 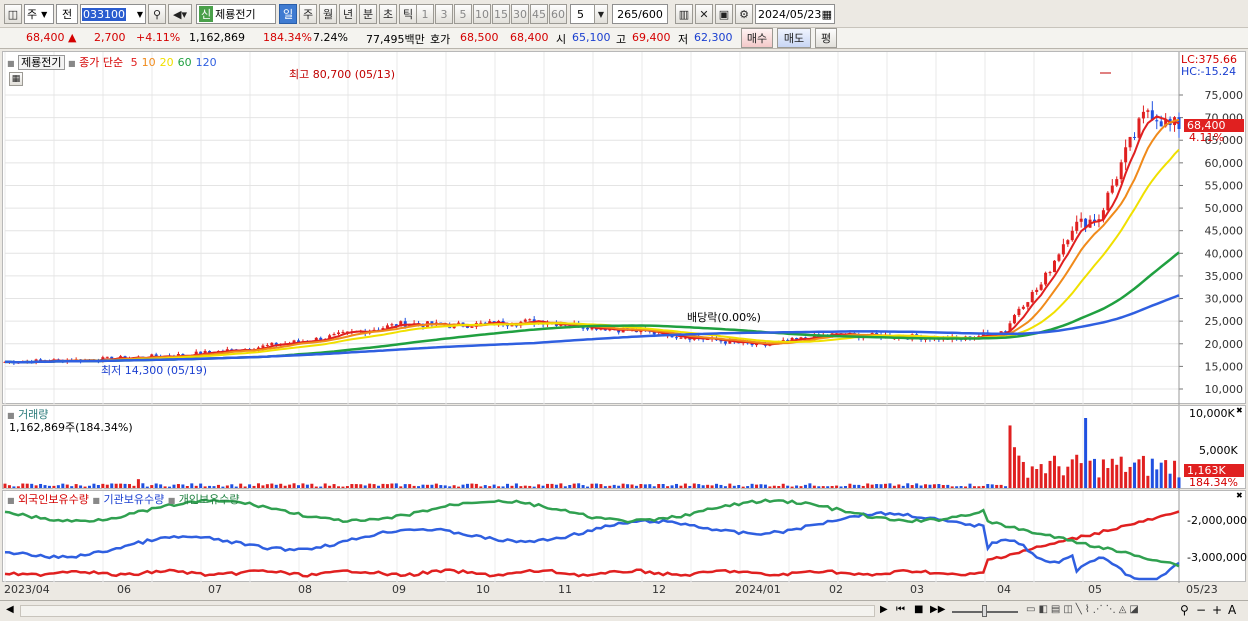 I want to click on plus-icon: +, so click(x=1217, y=610).